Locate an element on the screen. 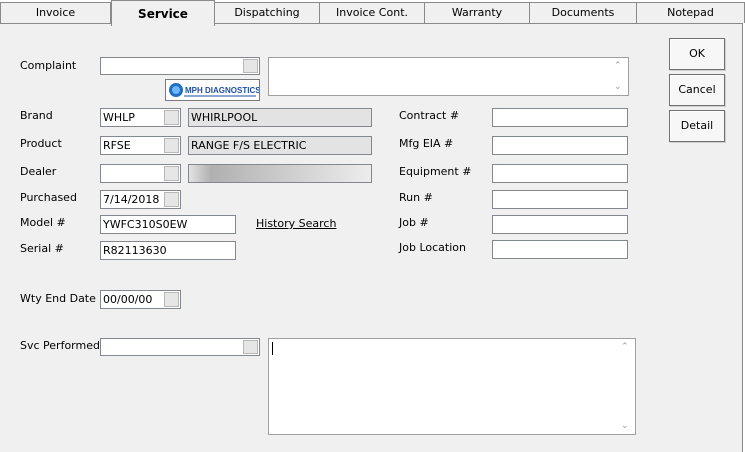  wty-end-date-field: 00/00/00 is located at coordinates (140, 299).